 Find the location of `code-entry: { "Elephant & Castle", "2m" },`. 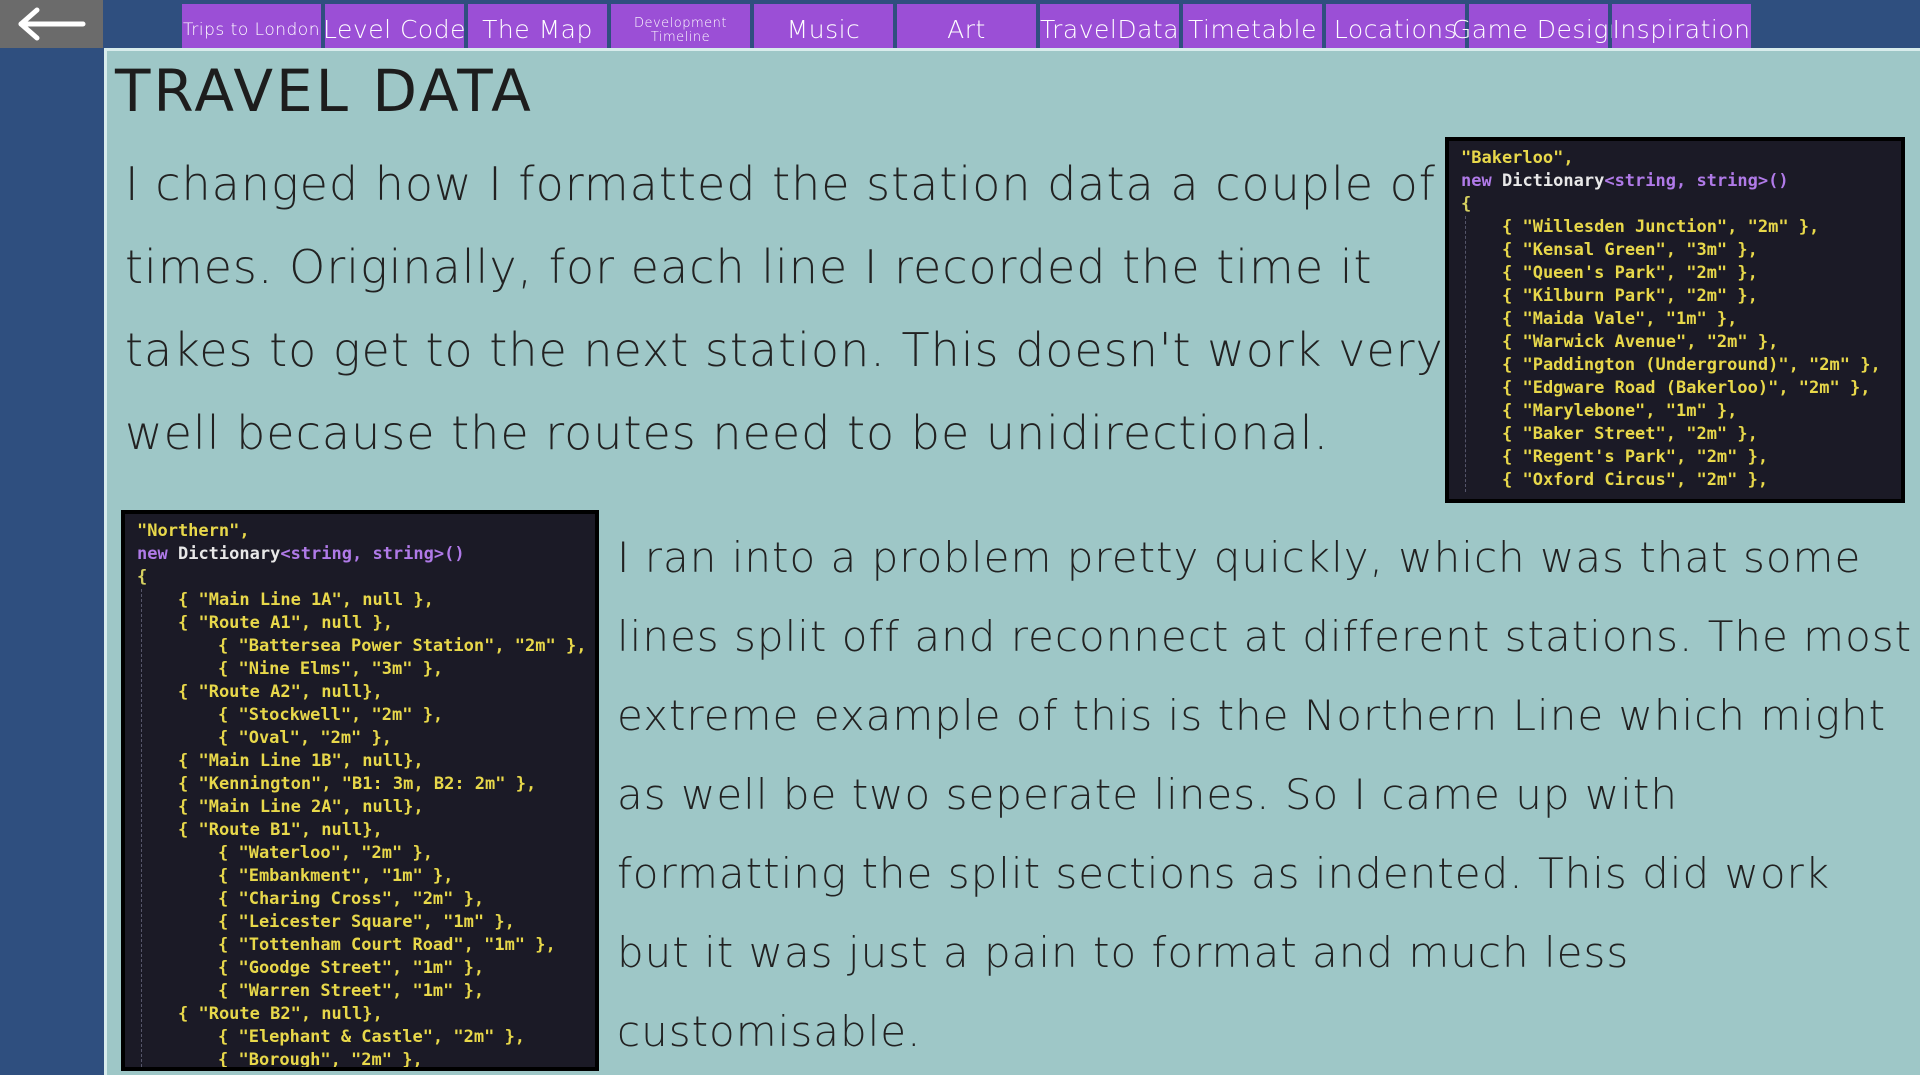

code-entry: { "Elephant & Castle", "2m" }, is located at coordinates (372, 1037).